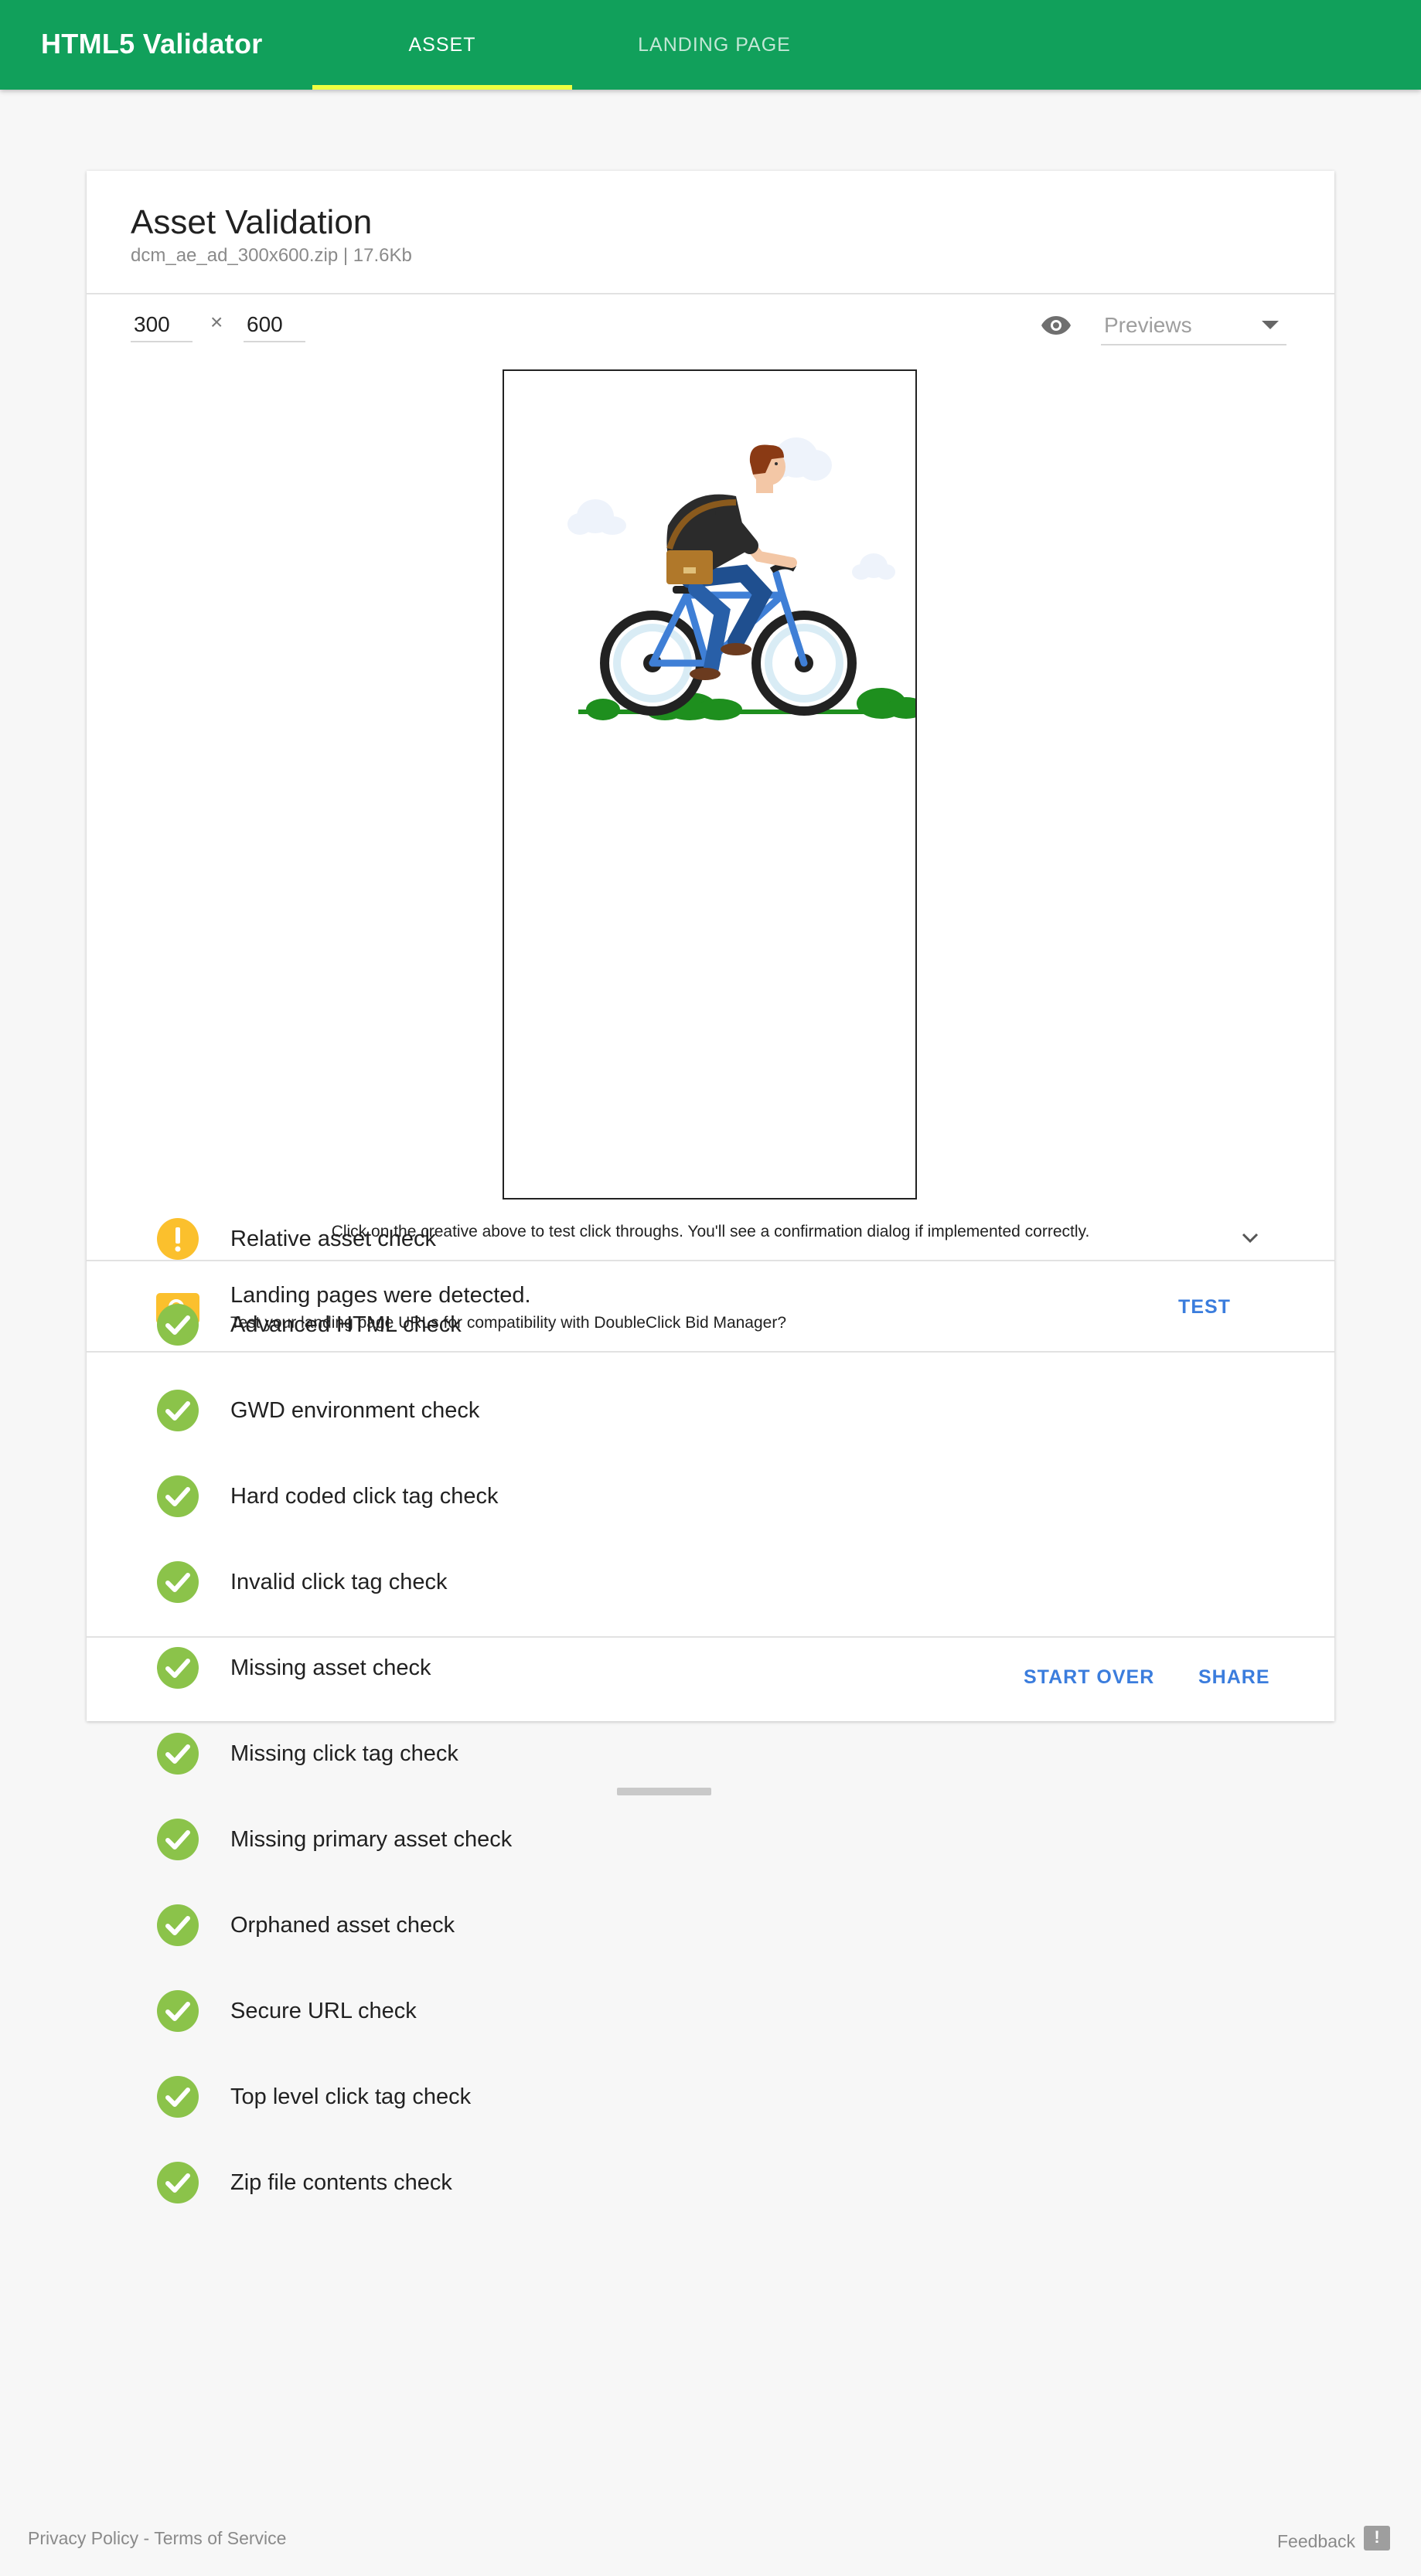  Describe the element at coordinates (714, 45) in the screenshot. I see `tab-landing-page: LANDING PAGE` at that location.